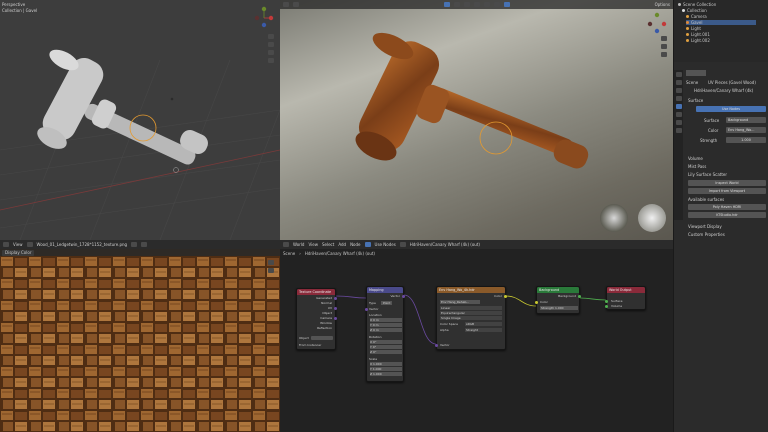 The image size is (768, 432). Describe the element at coordinates (271, 52) in the screenshot. I see `camera-view-icon` at that location.